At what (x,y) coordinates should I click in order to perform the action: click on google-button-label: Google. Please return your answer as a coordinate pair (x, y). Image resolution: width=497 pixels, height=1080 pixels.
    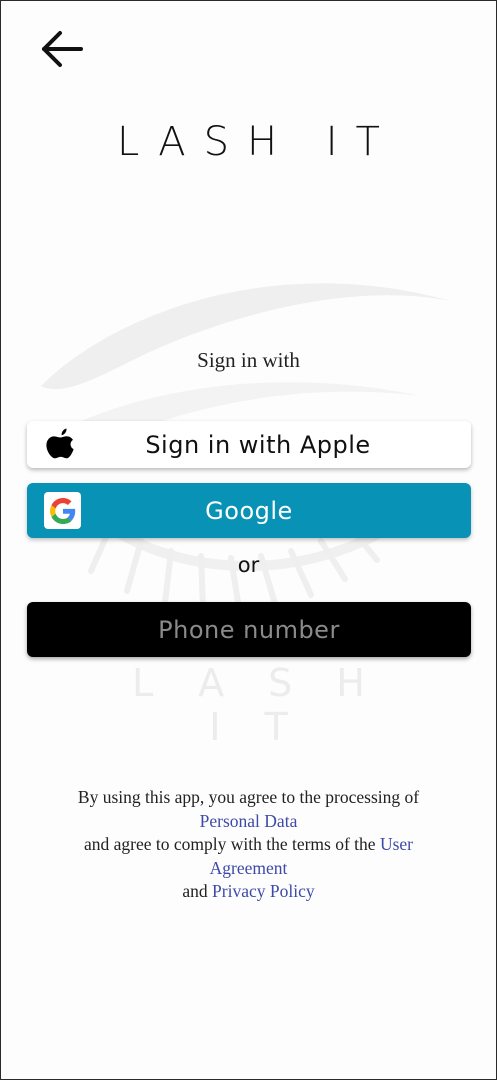
    Looking at the image, I should click on (249, 510).